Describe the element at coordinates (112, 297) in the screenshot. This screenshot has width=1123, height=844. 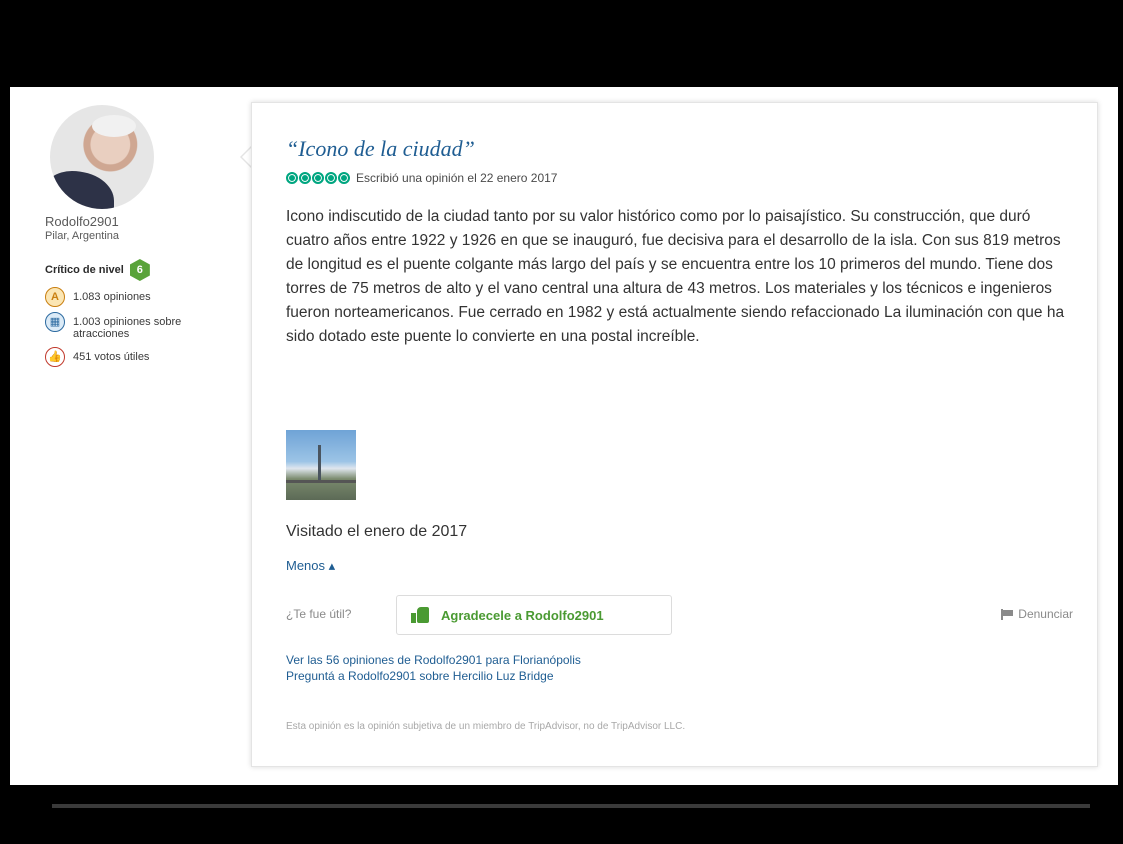
I see `stat-reviews-text: 1.083 opiniones` at that location.